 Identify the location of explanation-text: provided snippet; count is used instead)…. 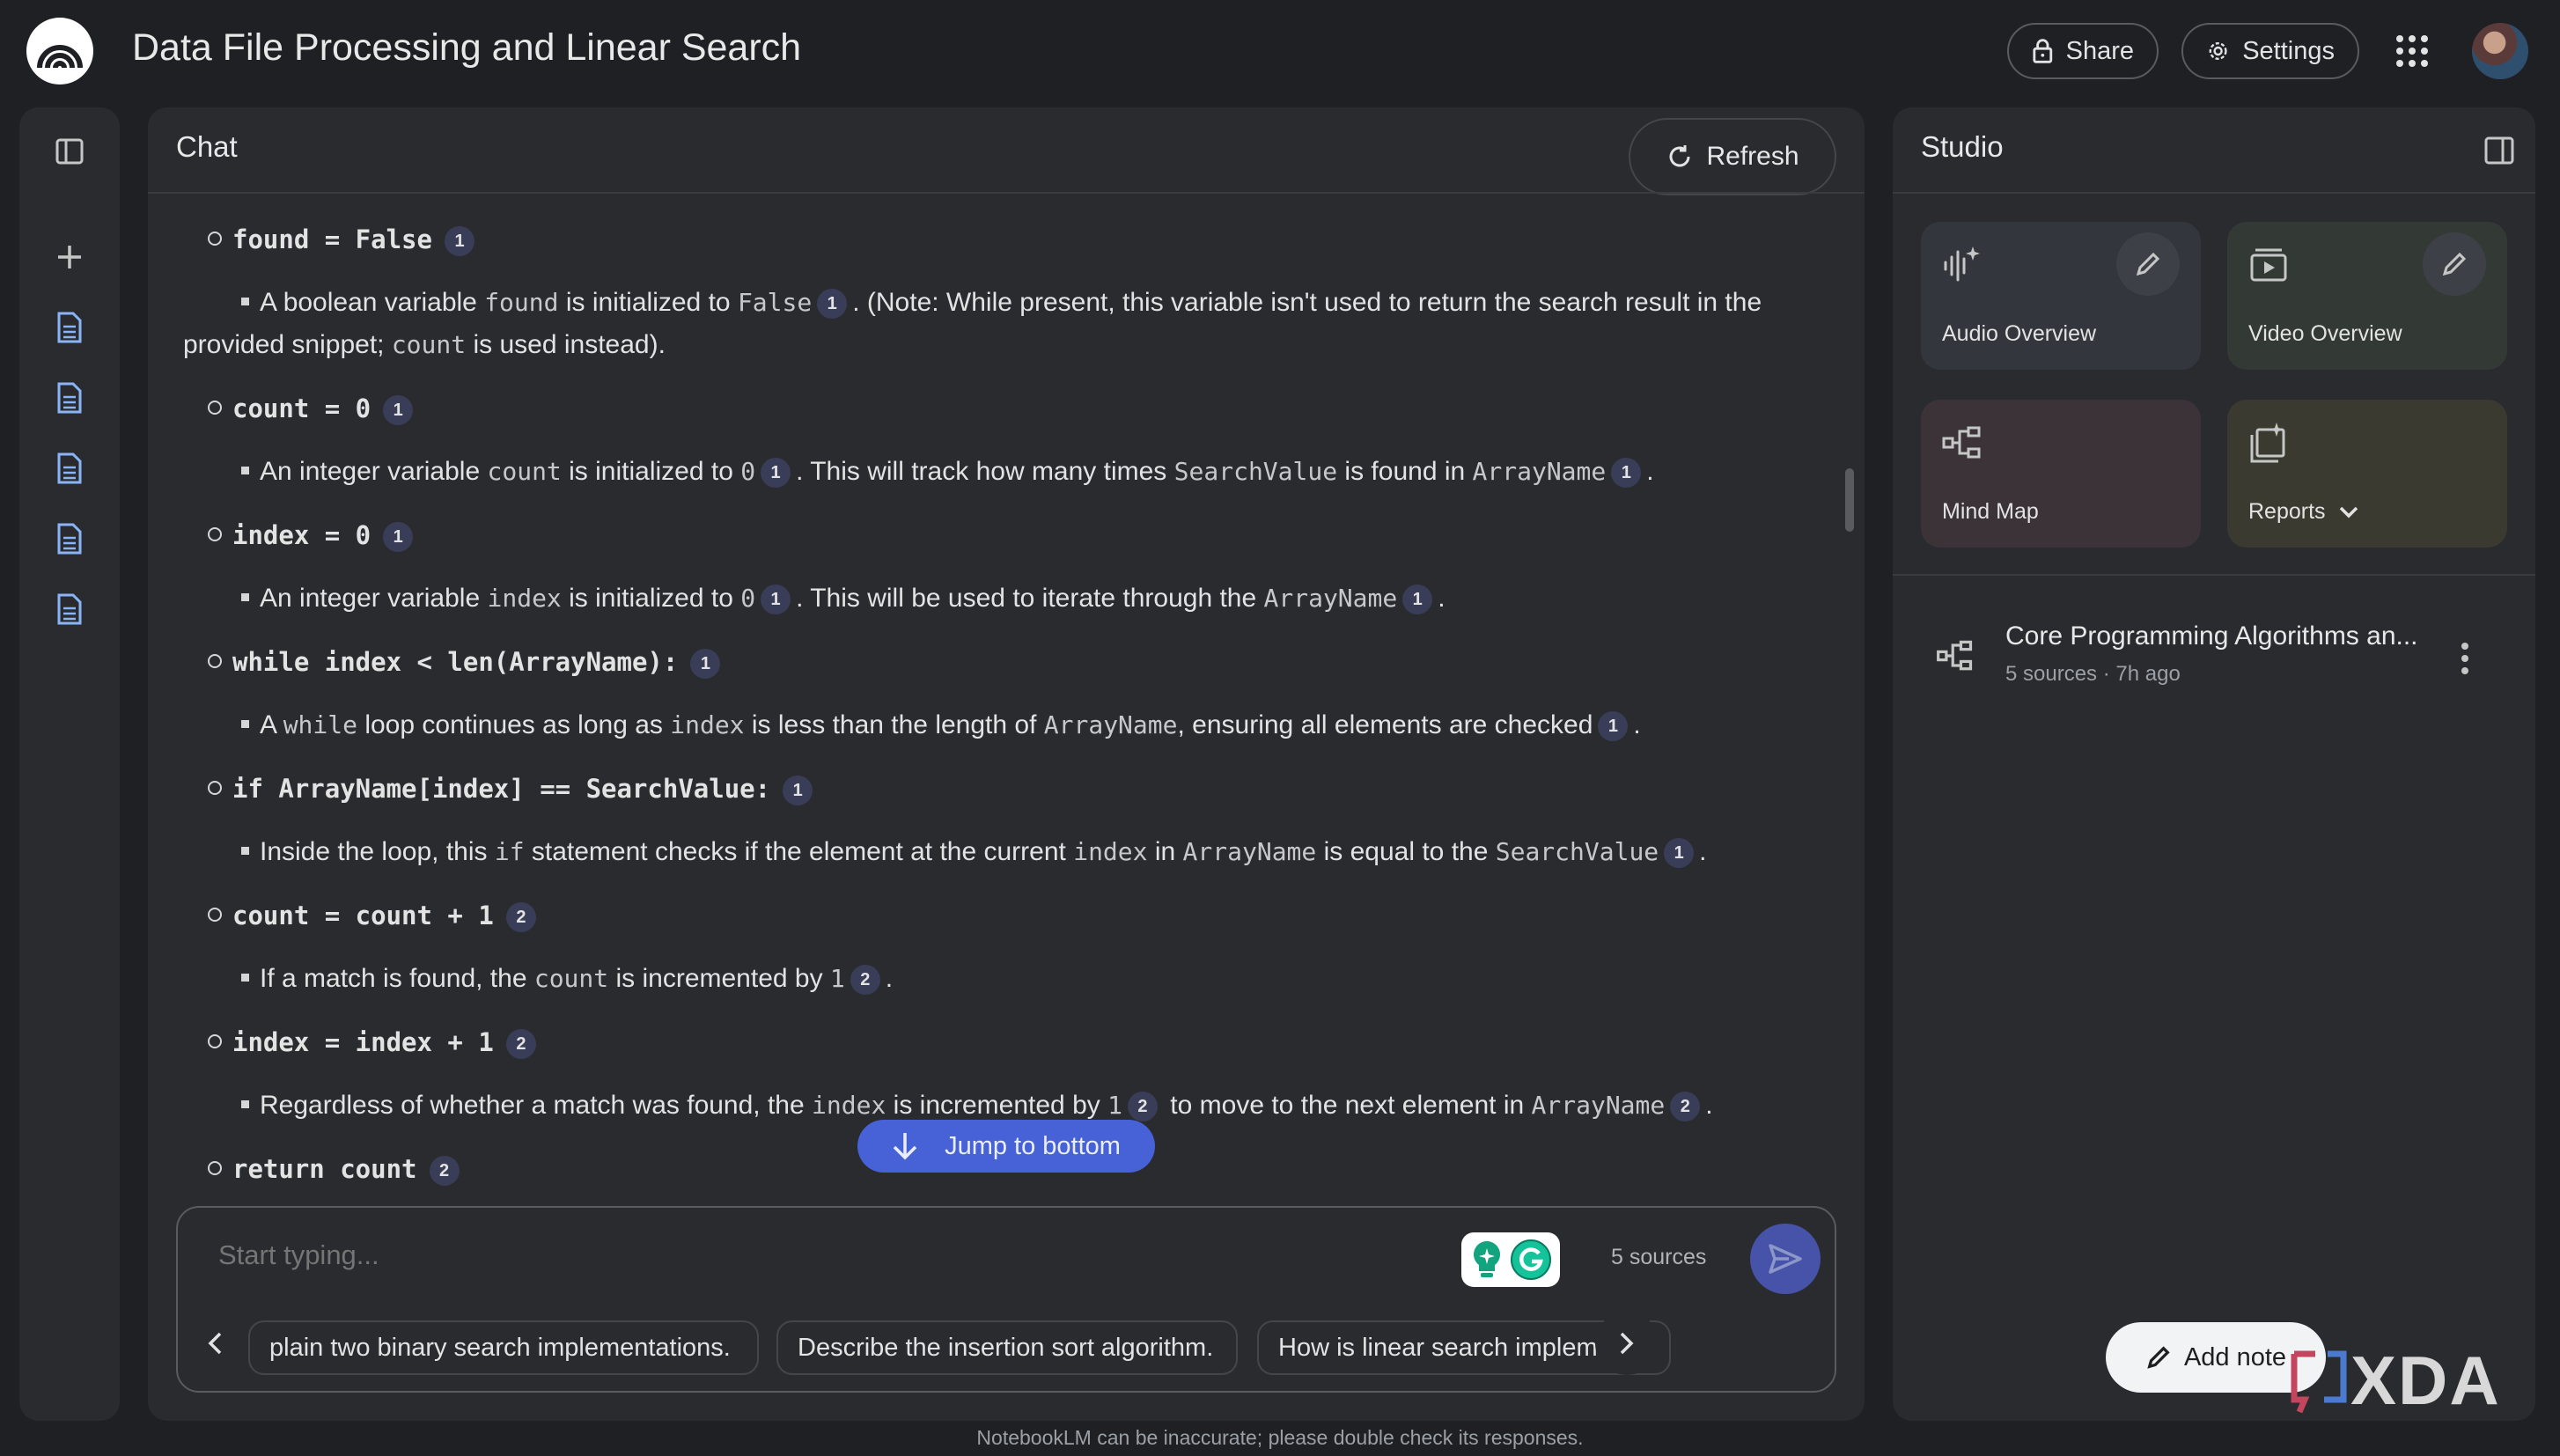
(424, 344).